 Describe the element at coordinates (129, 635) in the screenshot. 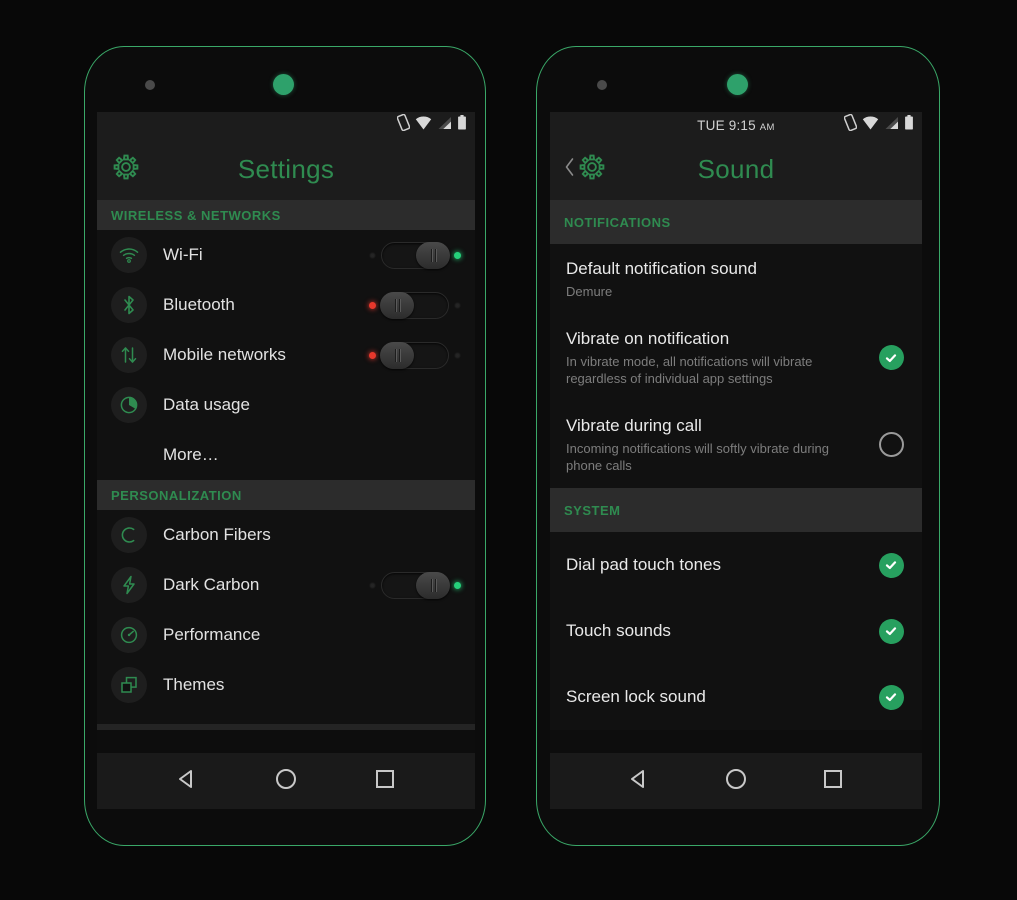

I see `performance-icon` at that location.